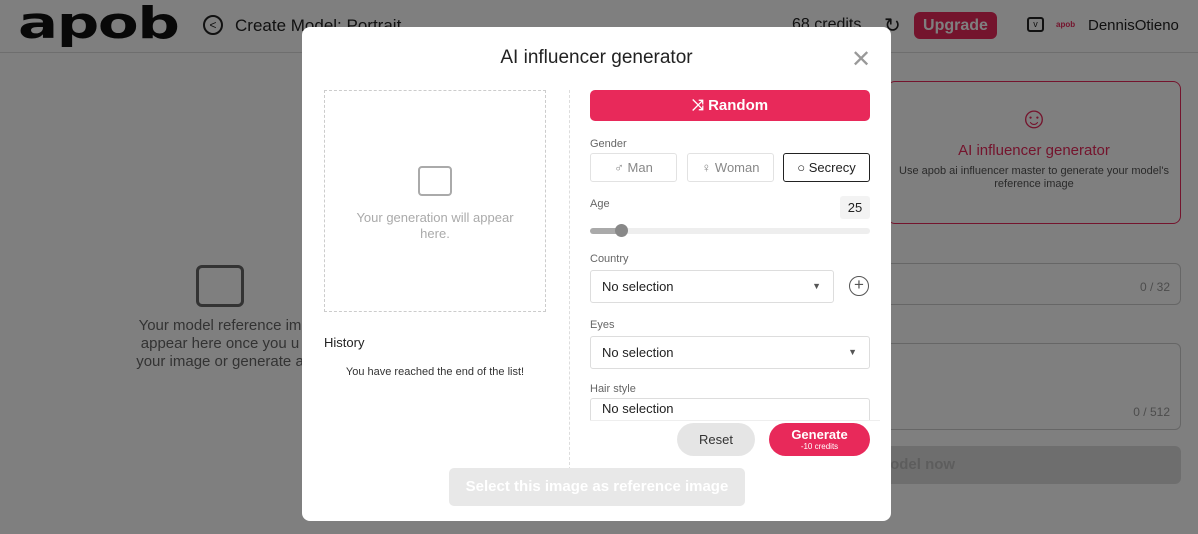 The width and height of the screenshot is (1198, 534). Describe the element at coordinates (435, 372) in the screenshot. I see `history-end-text: You have reached the end of the list!` at that location.